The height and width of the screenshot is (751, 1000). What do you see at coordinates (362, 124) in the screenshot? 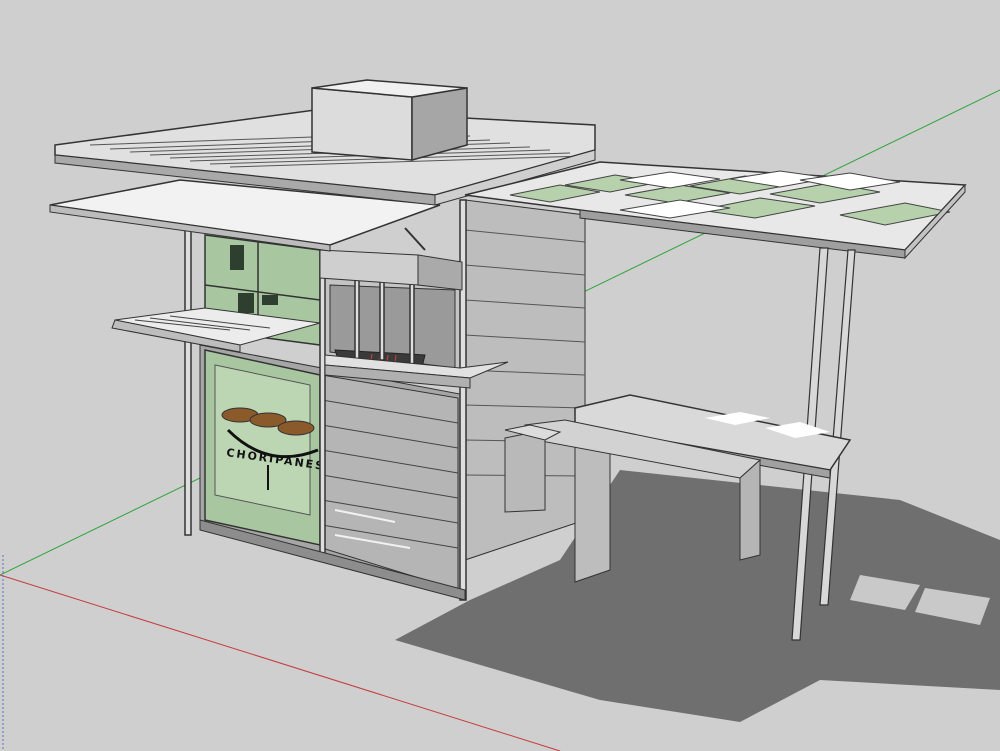
I see `rooftop-ac-front` at bounding box center [362, 124].